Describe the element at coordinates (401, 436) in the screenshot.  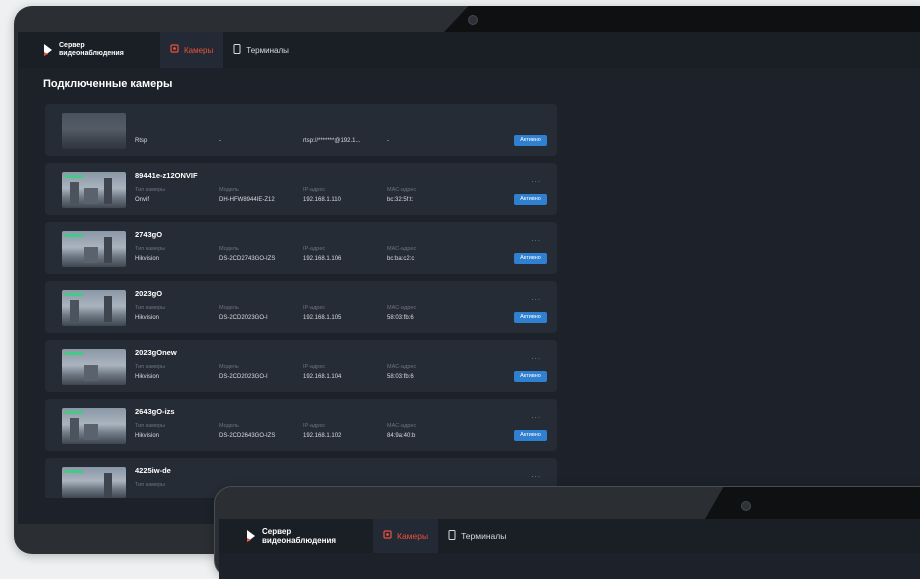
I see `camera-mac: 84:9a:40:b` at that location.